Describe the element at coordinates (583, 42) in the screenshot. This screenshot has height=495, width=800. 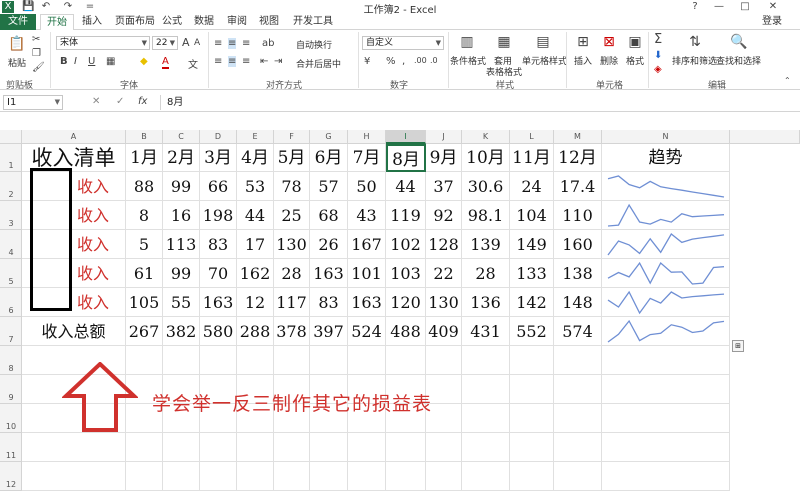
I see `insert-cells-icon: ⊞` at that location.